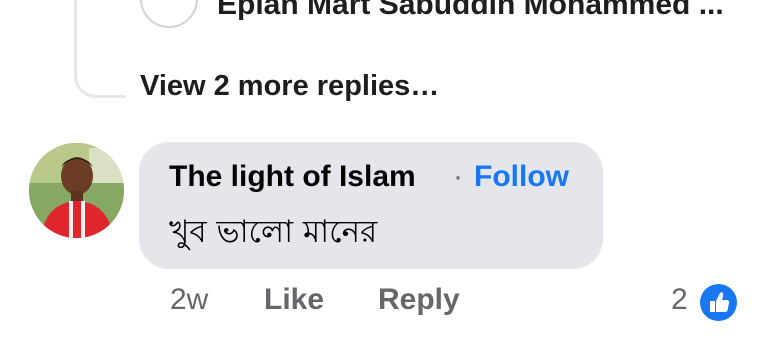 The width and height of the screenshot is (768, 351). Describe the element at coordinates (419, 300) in the screenshot. I see `reply-button: Reply` at that location.